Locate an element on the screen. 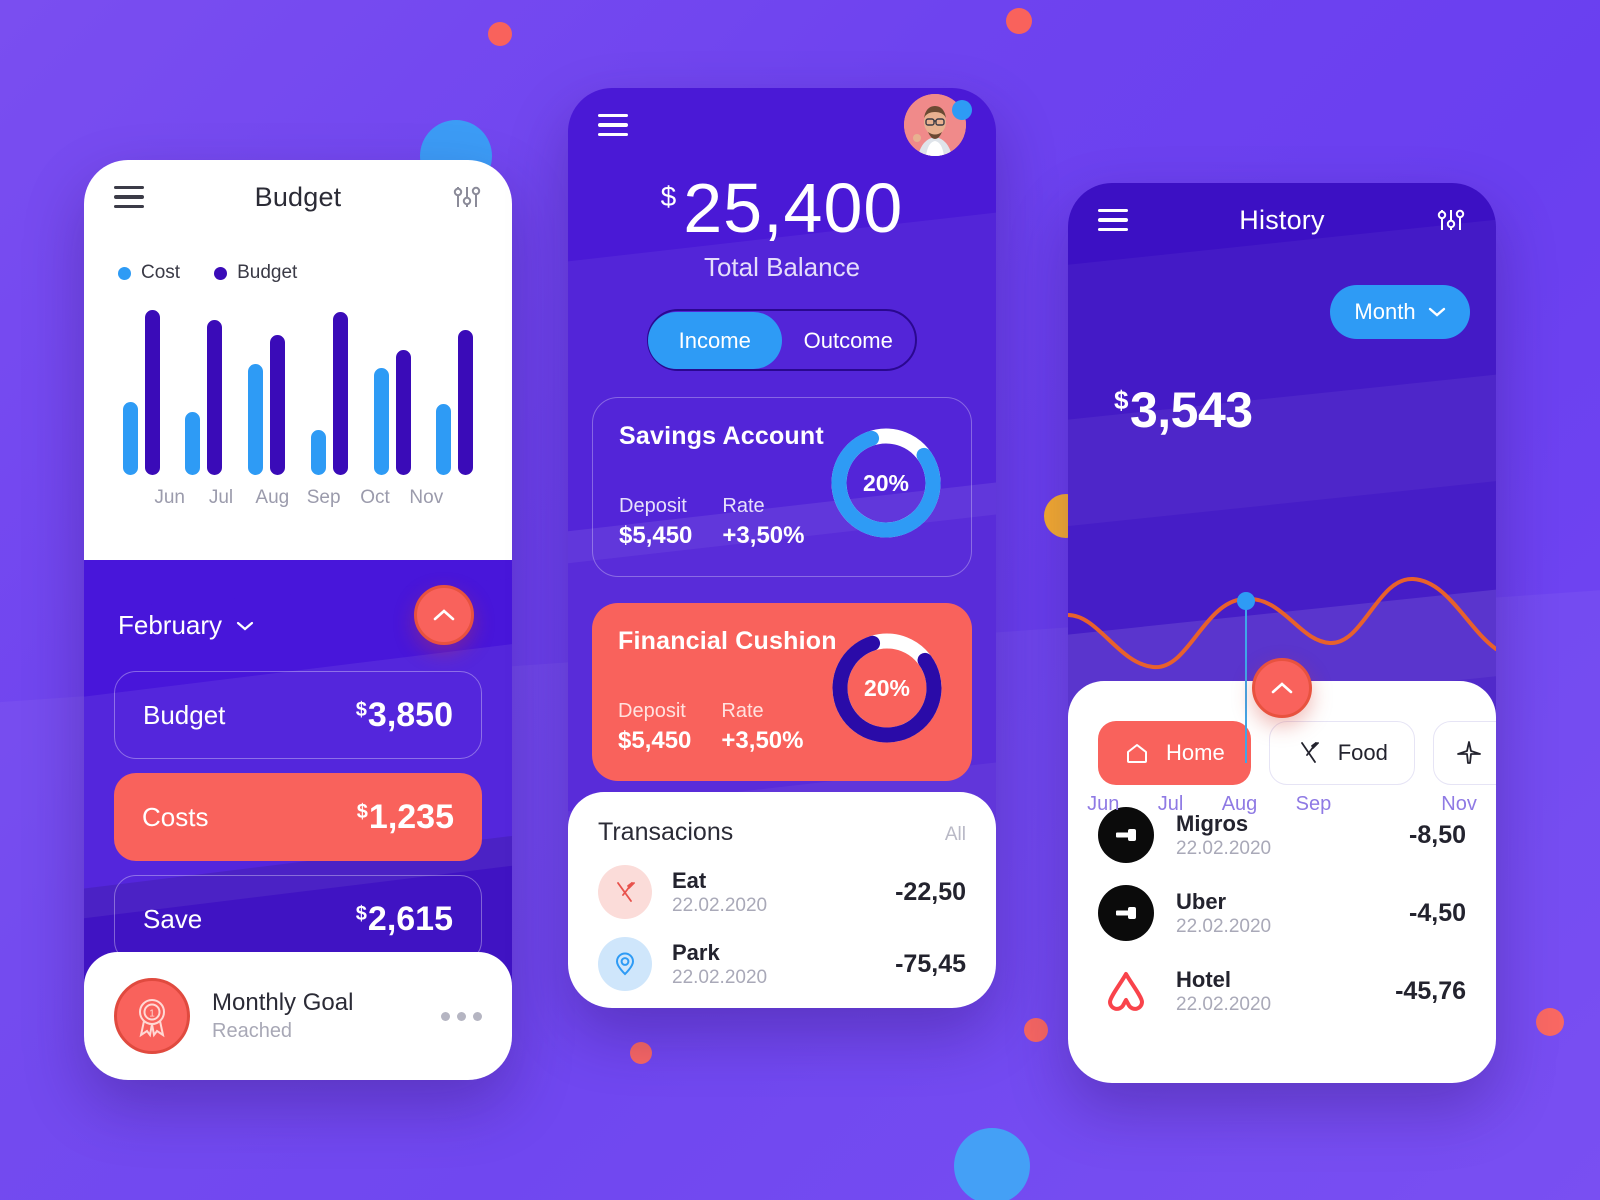 This screenshot has width=1600, height=1200. balance-appbar is located at coordinates (782, 125).